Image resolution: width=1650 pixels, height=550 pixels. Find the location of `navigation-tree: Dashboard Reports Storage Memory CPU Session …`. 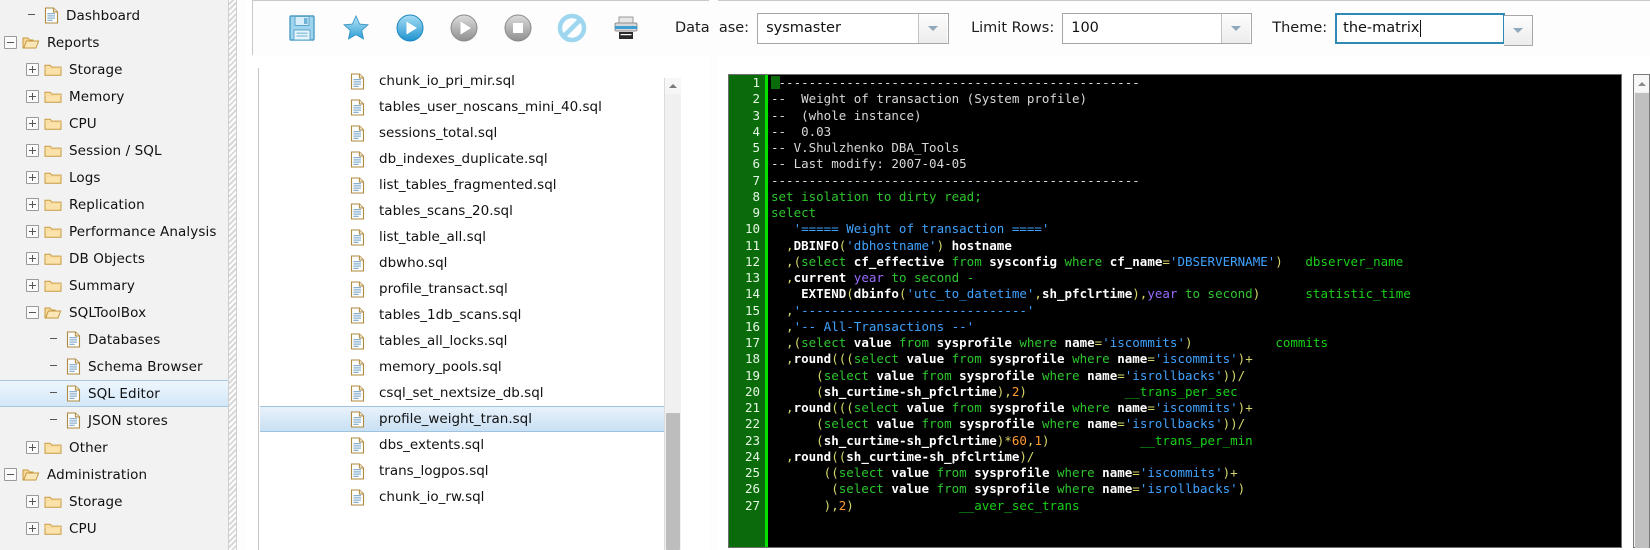

navigation-tree: Dashboard Reports Storage Memory CPU Session … is located at coordinates (114, 272).